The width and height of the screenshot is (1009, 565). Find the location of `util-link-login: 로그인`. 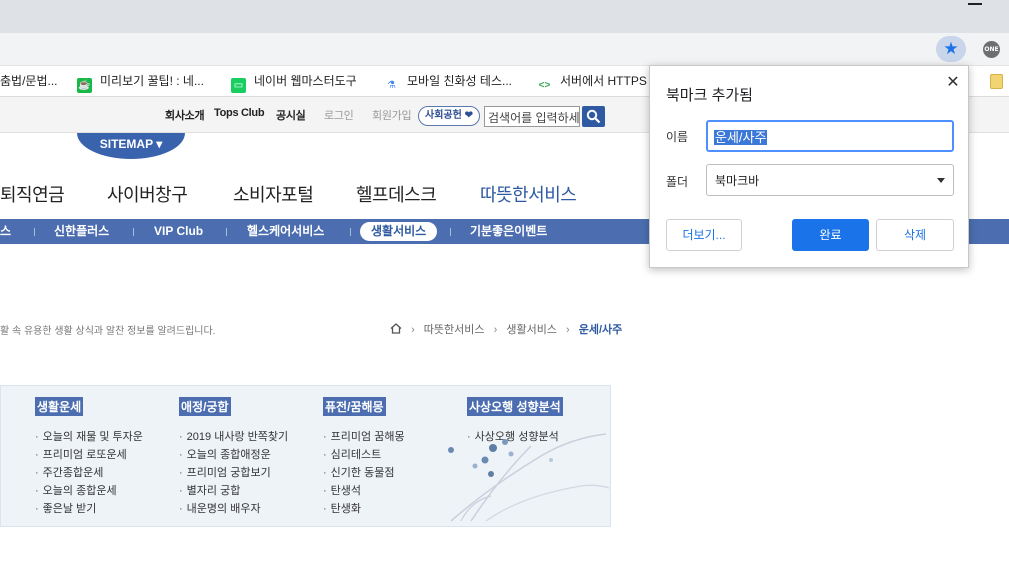

util-link-login: 로그인 is located at coordinates (339, 115).